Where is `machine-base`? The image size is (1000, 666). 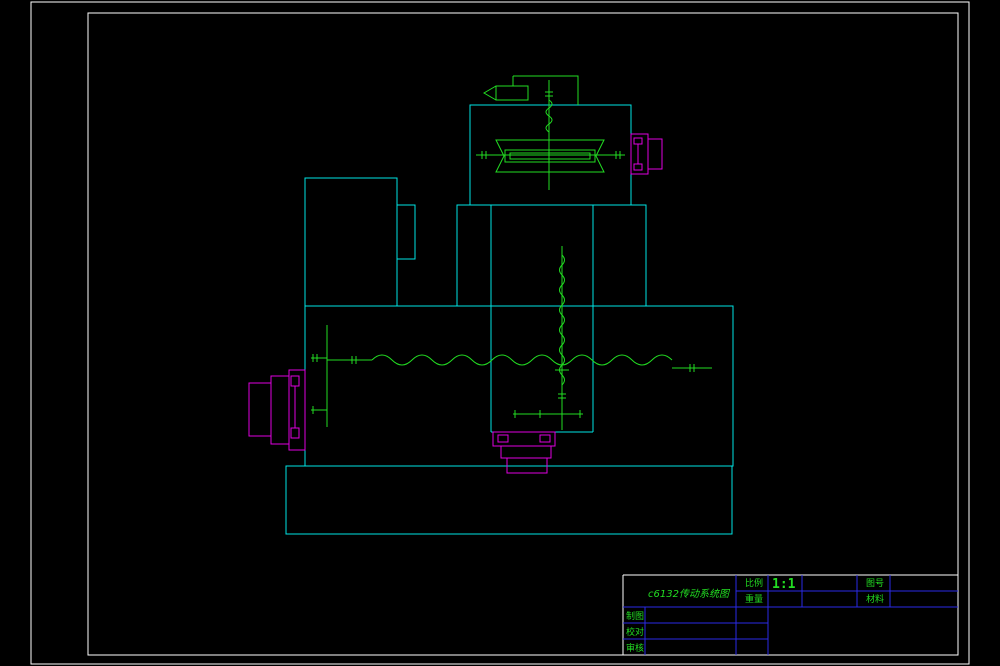
machine-base is located at coordinates (509, 500).